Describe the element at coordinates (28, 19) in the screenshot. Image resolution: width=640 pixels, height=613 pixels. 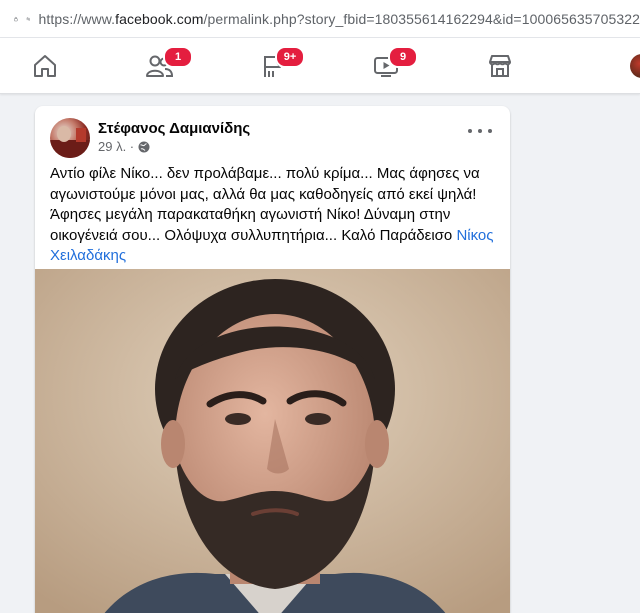
I see `site-settings-icon` at that location.